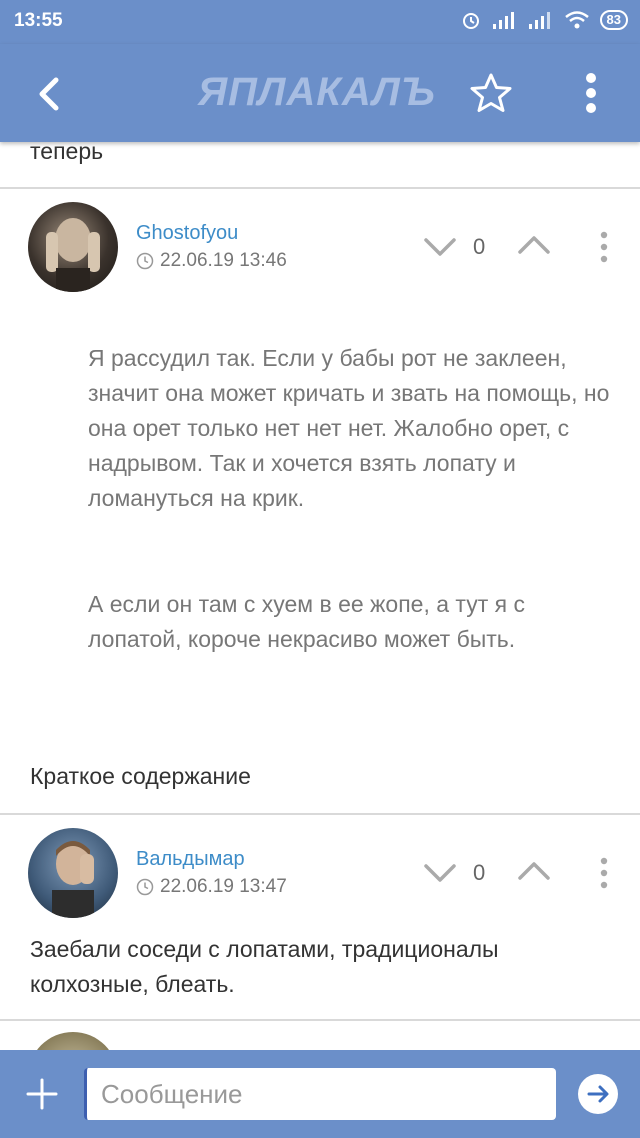 The width and height of the screenshot is (640, 1138). Describe the element at coordinates (539, 20) in the screenshot. I see `signal-2-icon` at that location.